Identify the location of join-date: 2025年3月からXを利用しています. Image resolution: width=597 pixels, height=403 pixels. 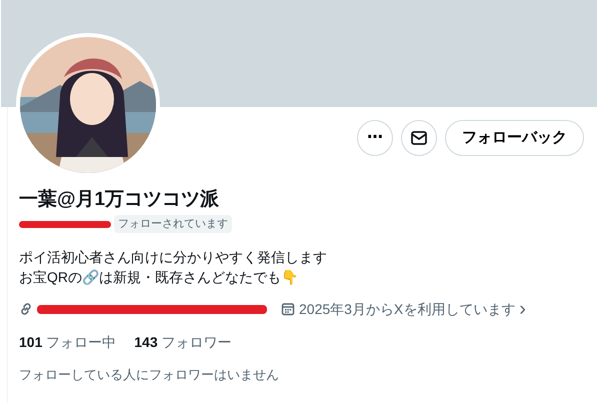
(407, 309).